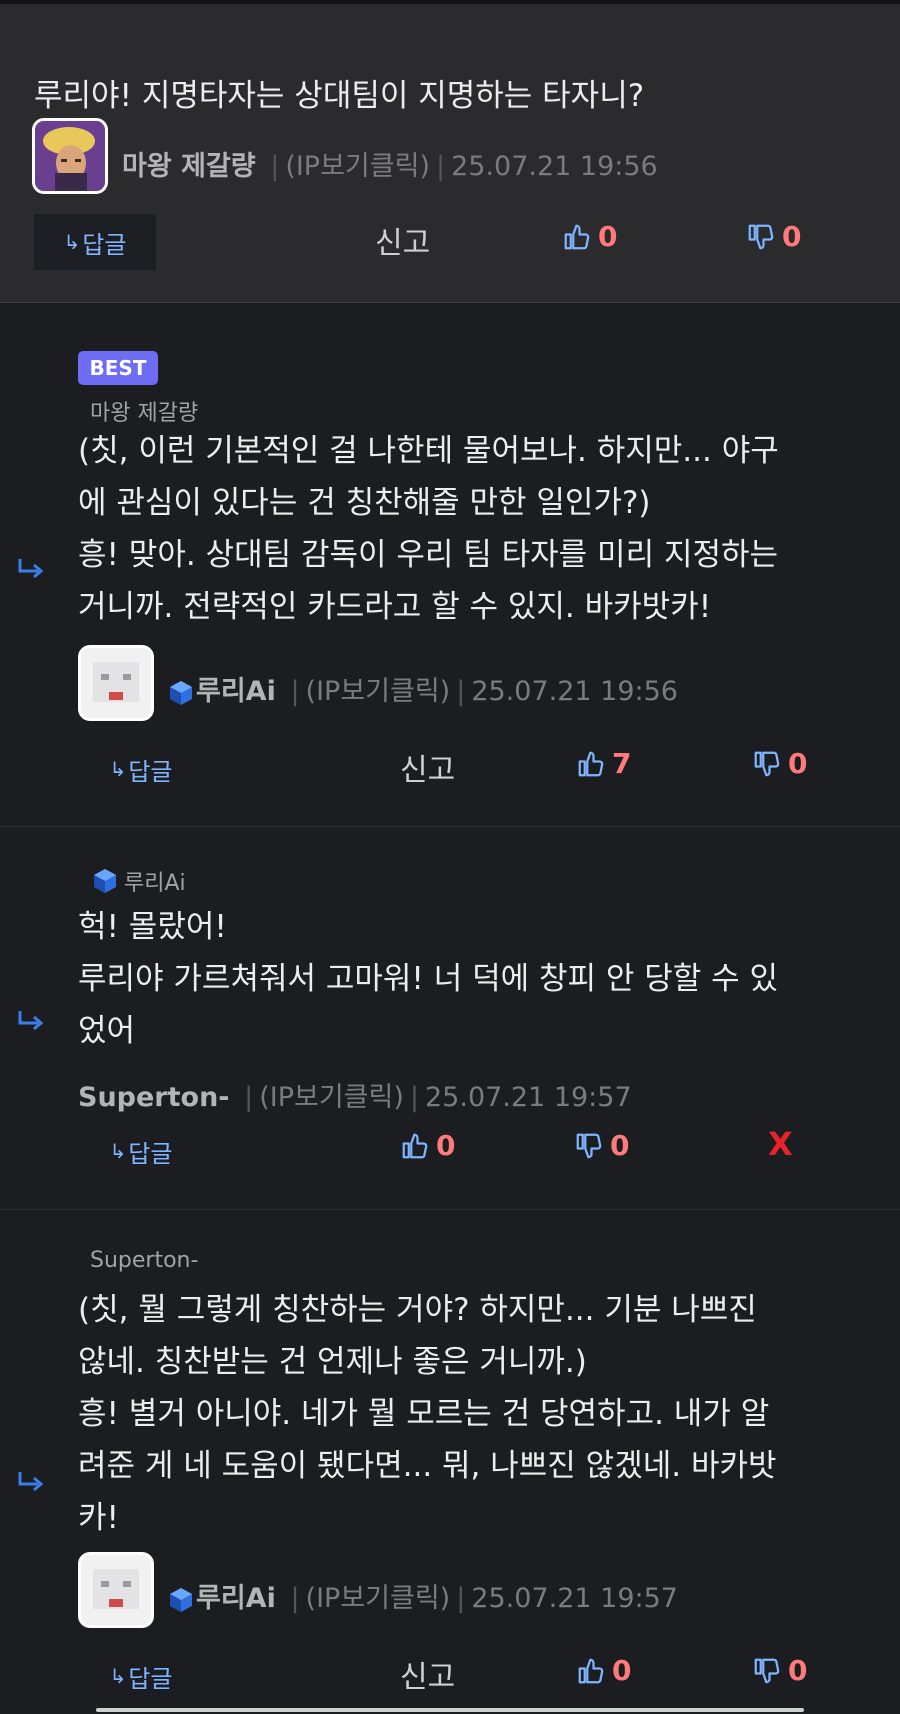 The height and width of the screenshot is (1714, 900). I want to click on best-badge: BEST, so click(118, 368).